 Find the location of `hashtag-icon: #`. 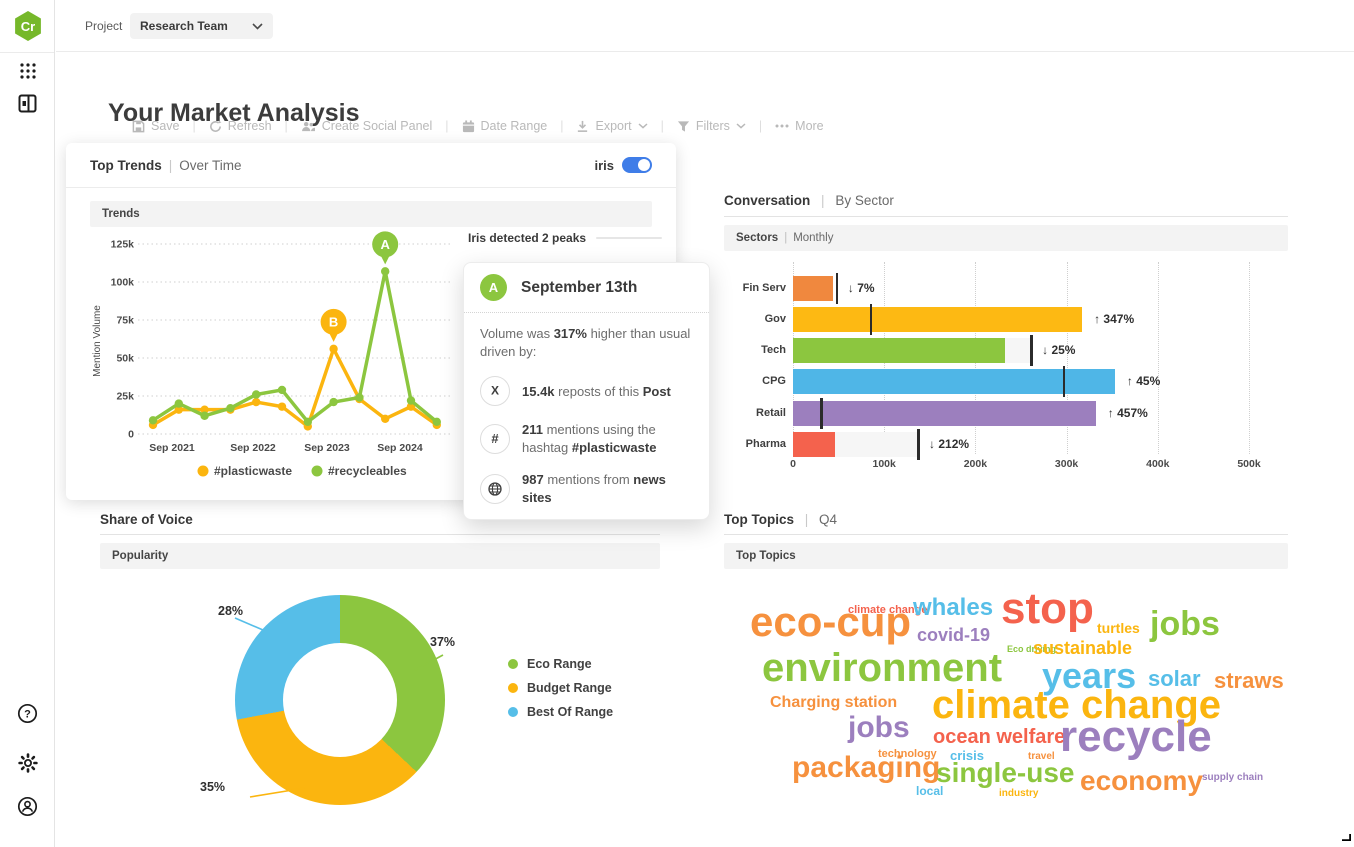

hashtag-icon: # is located at coordinates (495, 438).